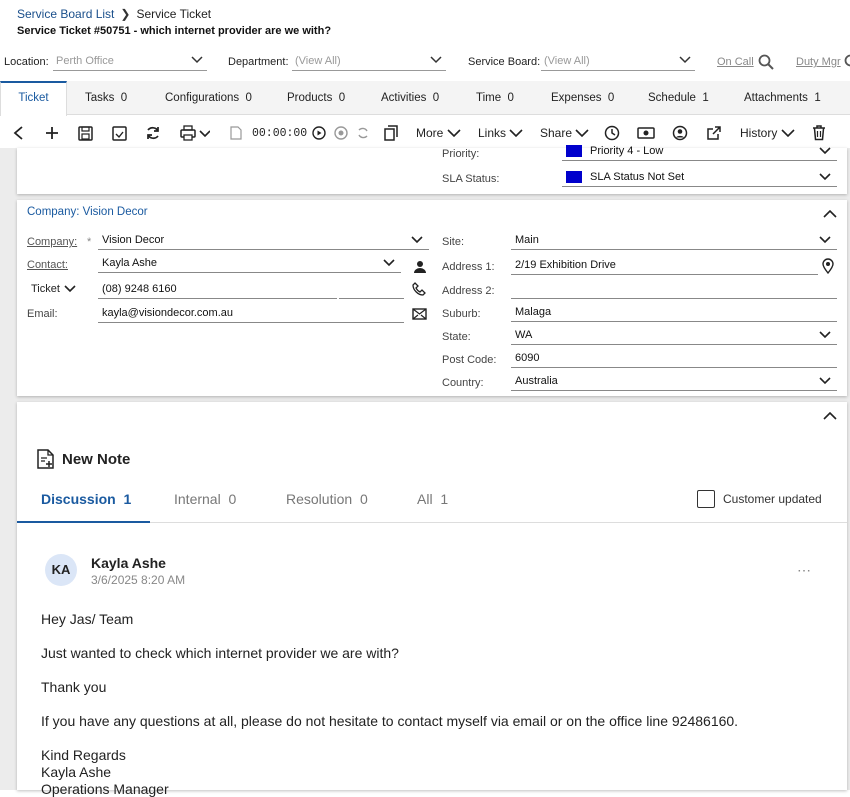 The image size is (850, 797). I want to click on customer-updated-checkbox: Customer updated, so click(759, 499).